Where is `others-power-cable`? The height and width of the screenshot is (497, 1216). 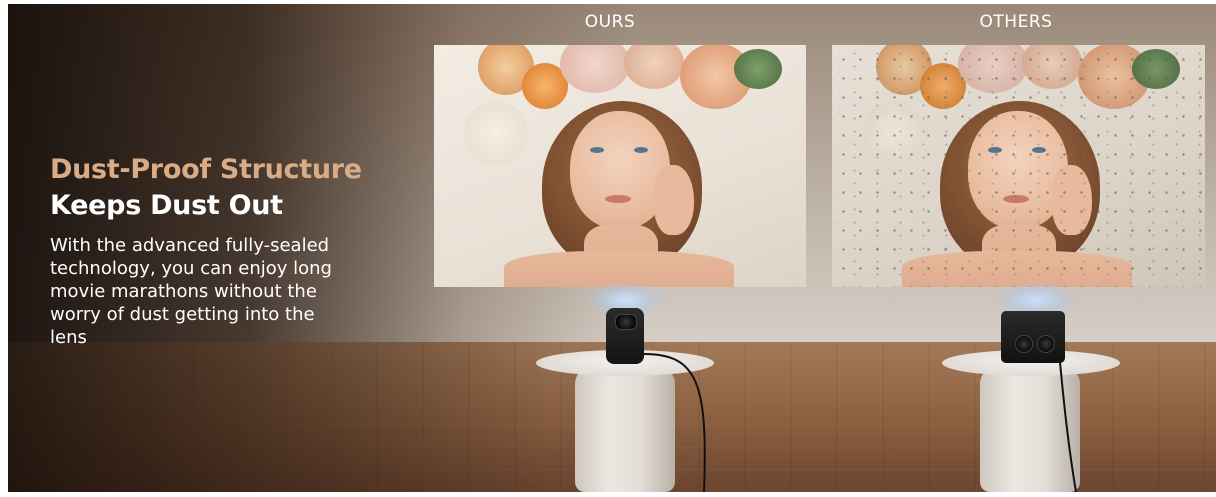 others-power-cable is located at coordinates (1068, 426).